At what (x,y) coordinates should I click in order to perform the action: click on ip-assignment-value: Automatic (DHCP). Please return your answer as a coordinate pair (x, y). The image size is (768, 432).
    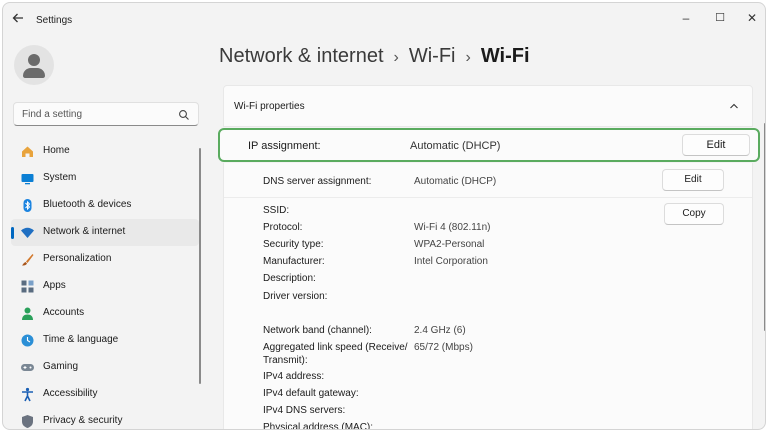
    Looking at the image, I should click on (455, 146).